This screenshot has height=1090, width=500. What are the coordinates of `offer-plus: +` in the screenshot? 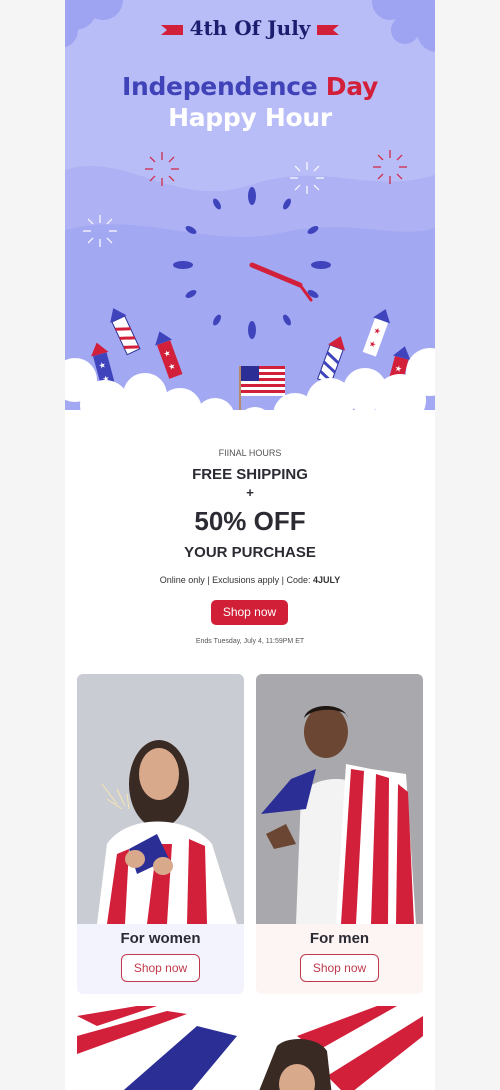 It's located at (250, 492).